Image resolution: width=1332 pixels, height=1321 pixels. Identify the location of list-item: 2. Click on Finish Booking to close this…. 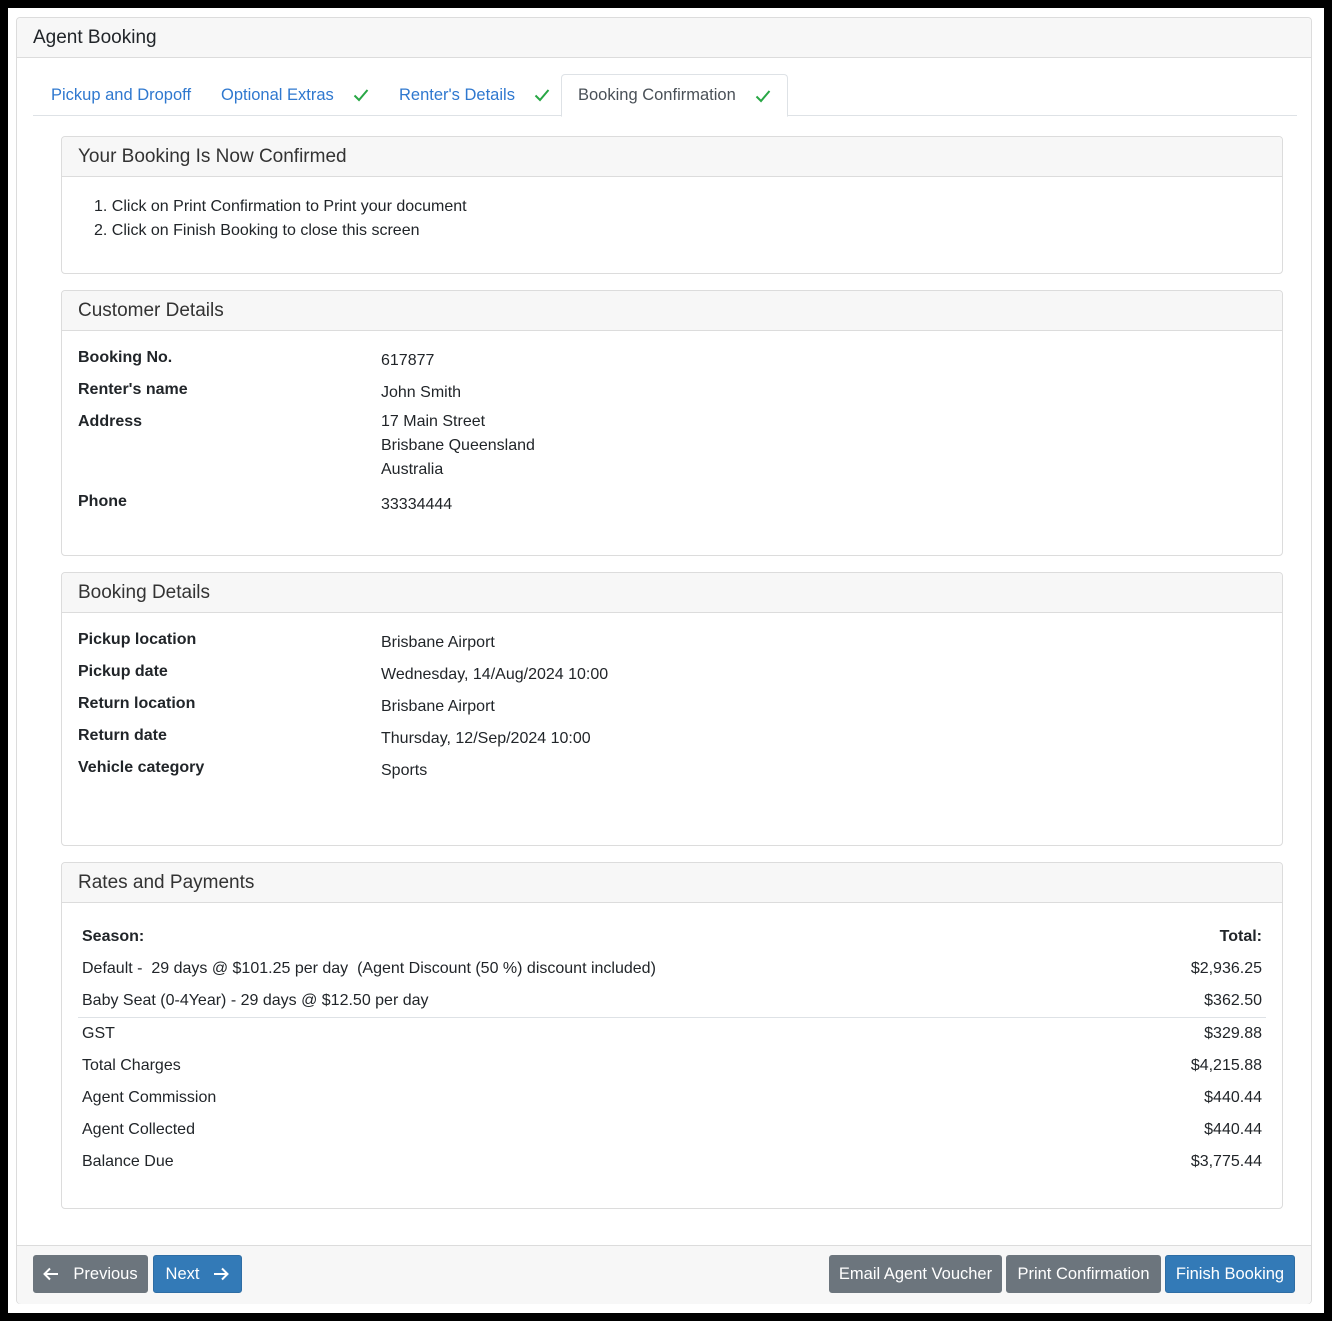
(257, 230).